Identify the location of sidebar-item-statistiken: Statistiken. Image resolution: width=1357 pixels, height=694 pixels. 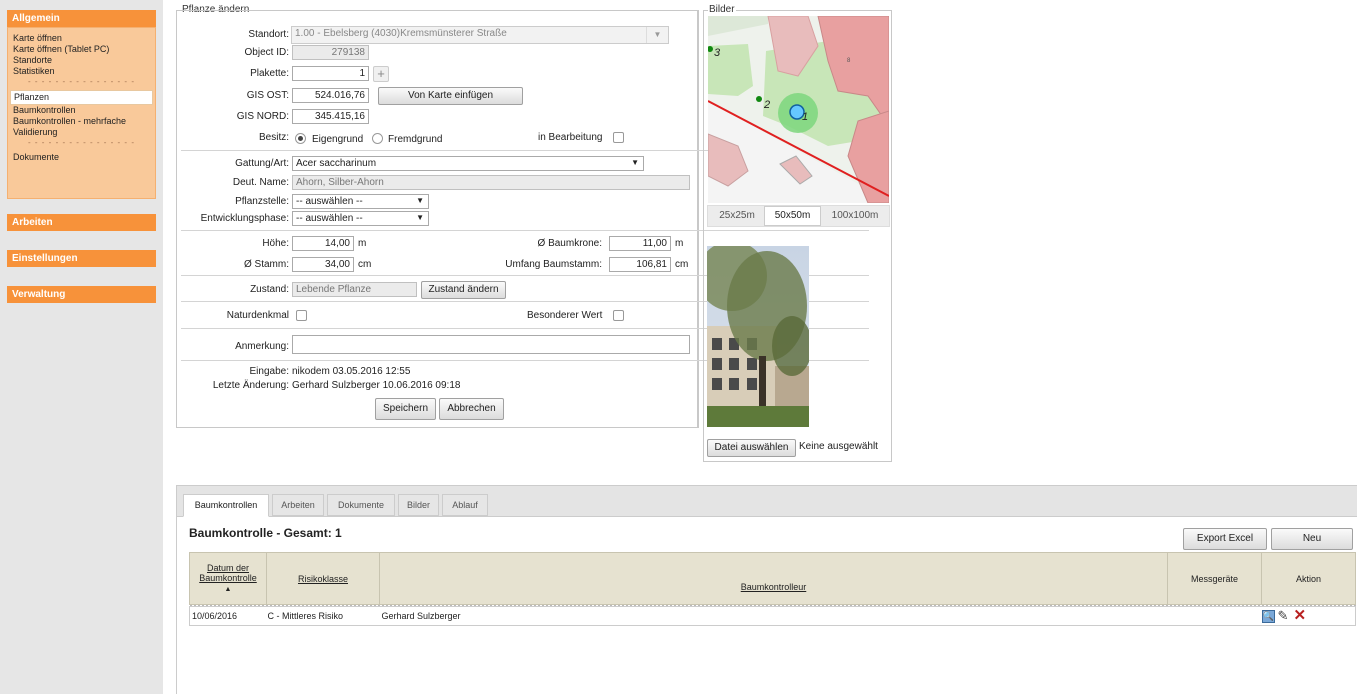
(81, 71).